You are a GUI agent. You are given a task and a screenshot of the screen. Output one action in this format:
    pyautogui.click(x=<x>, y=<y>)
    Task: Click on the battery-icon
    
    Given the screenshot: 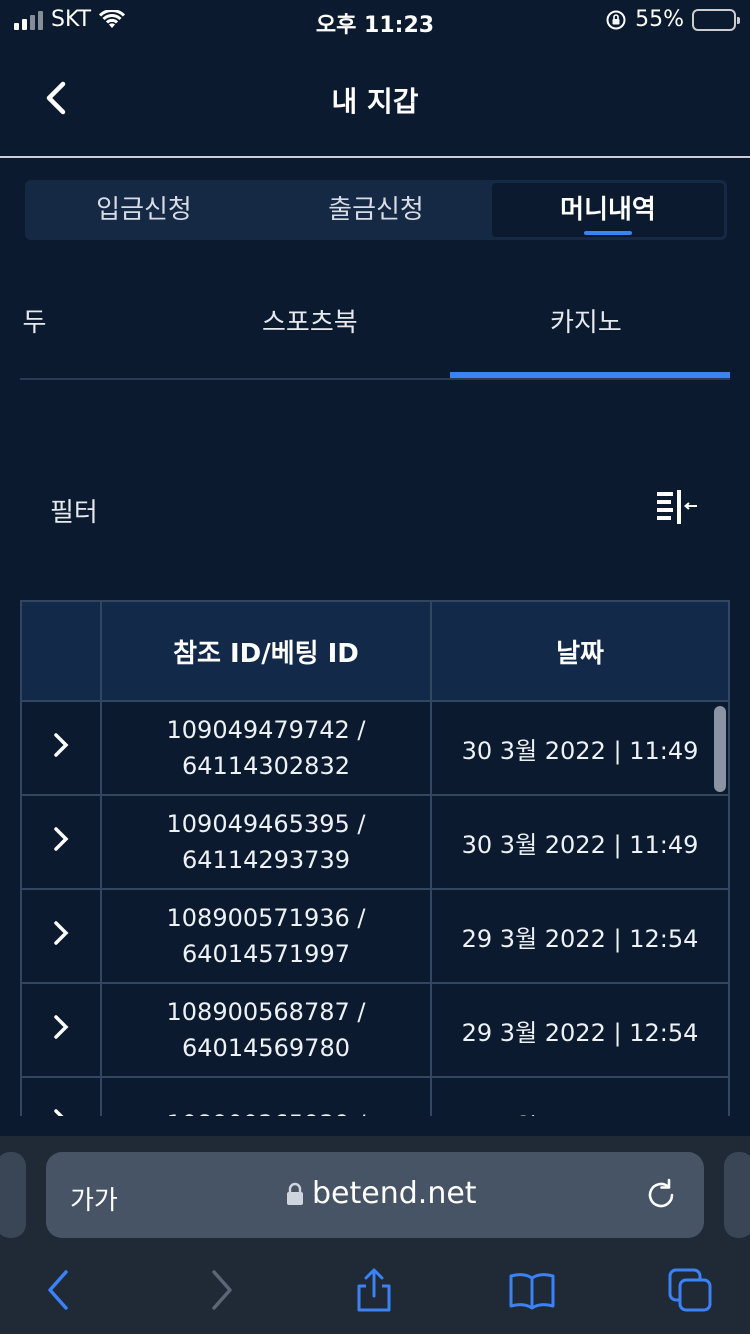 What is the action you would take?
    pyautogui.click(x=716, y=19)
    